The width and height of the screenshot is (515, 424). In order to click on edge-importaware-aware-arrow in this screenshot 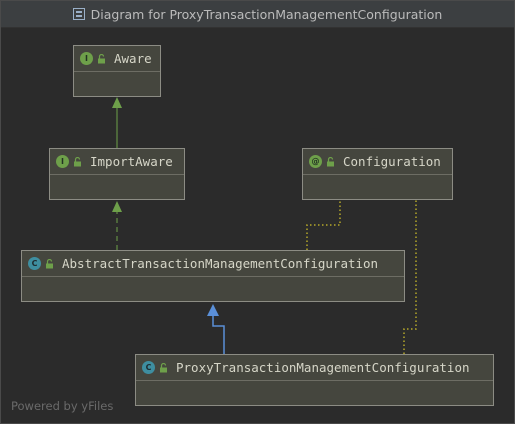, I will do `click(117, 102)`.